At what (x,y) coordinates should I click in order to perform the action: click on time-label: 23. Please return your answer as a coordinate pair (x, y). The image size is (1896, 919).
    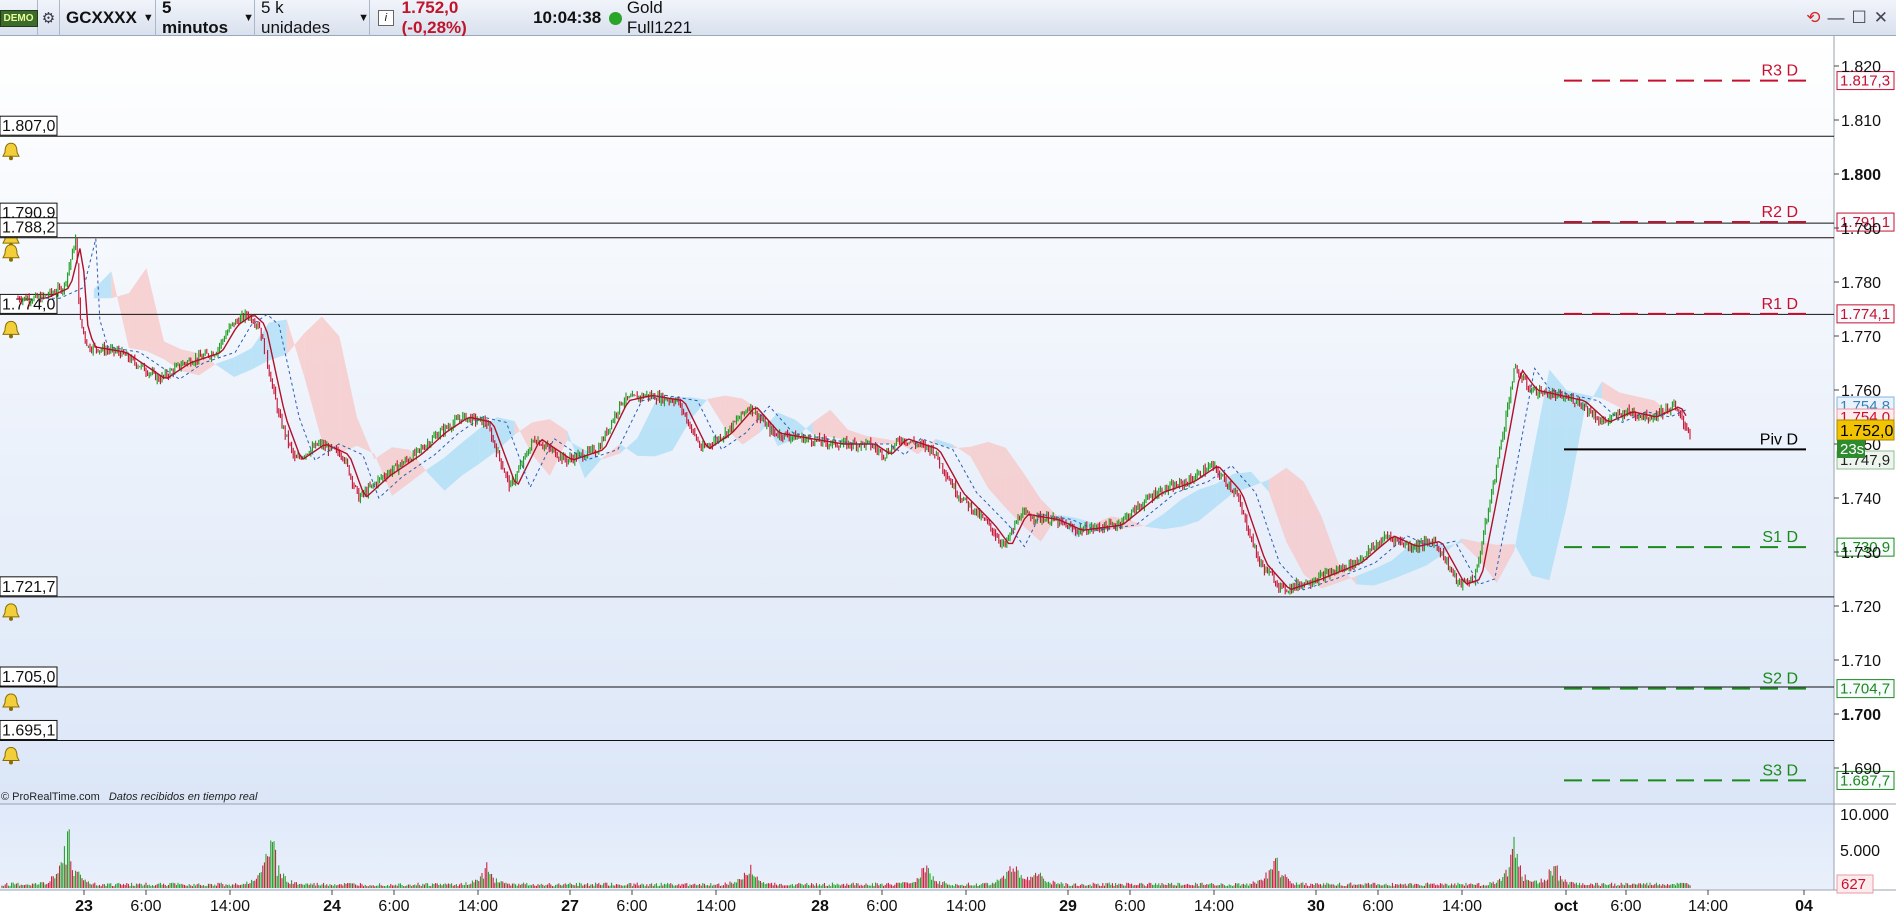
    Looking at the image, I should click on (84, 906).